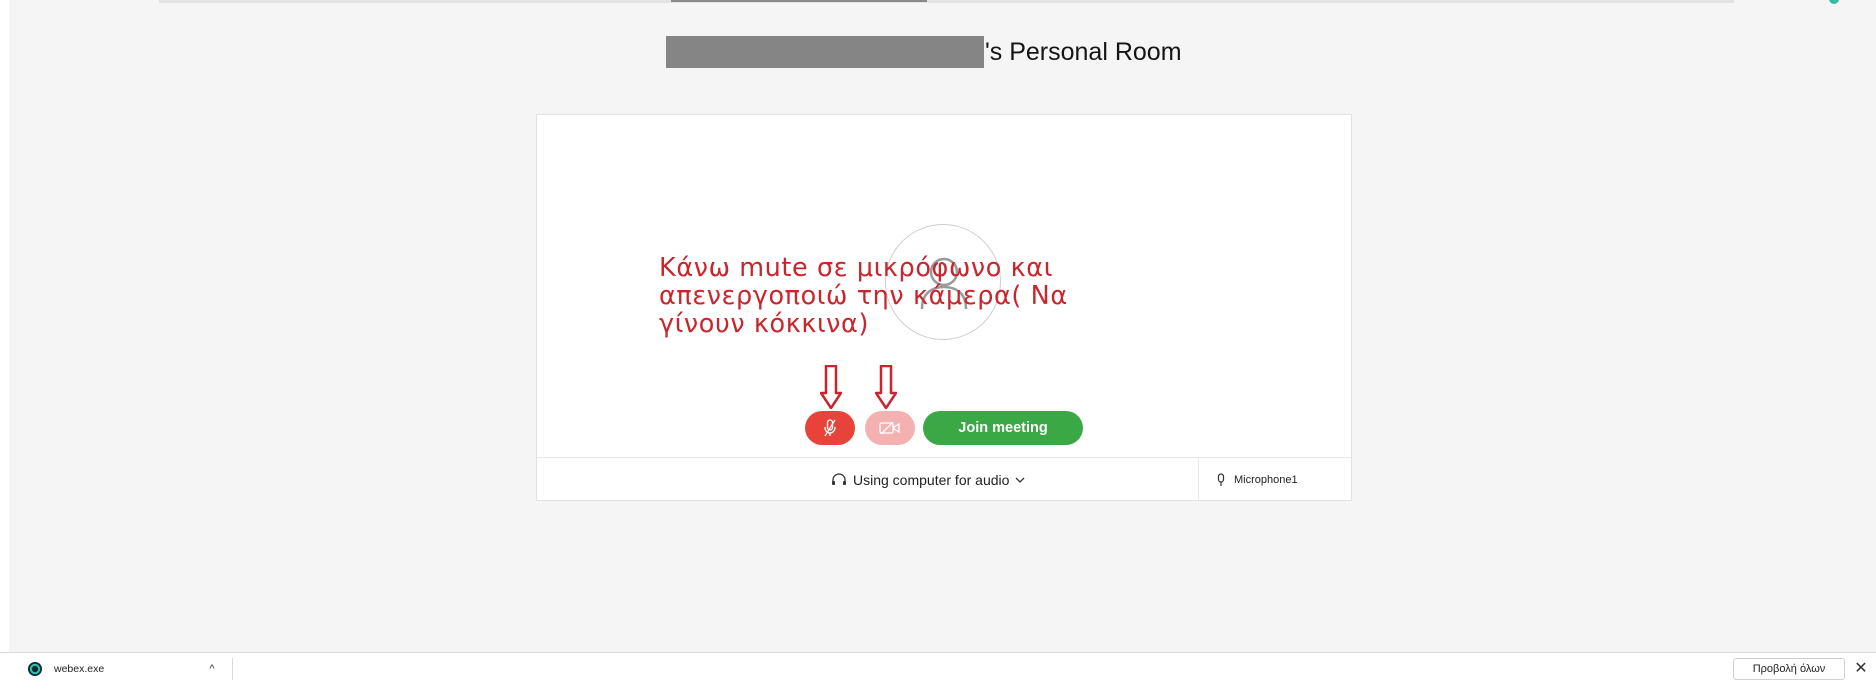 The width and height of the screenshot is (1876, 684). What do you see at coordinates (212, 669) in the screenshot?
I see `chevron-up-icon: ^` at bounding box center [212, 669].